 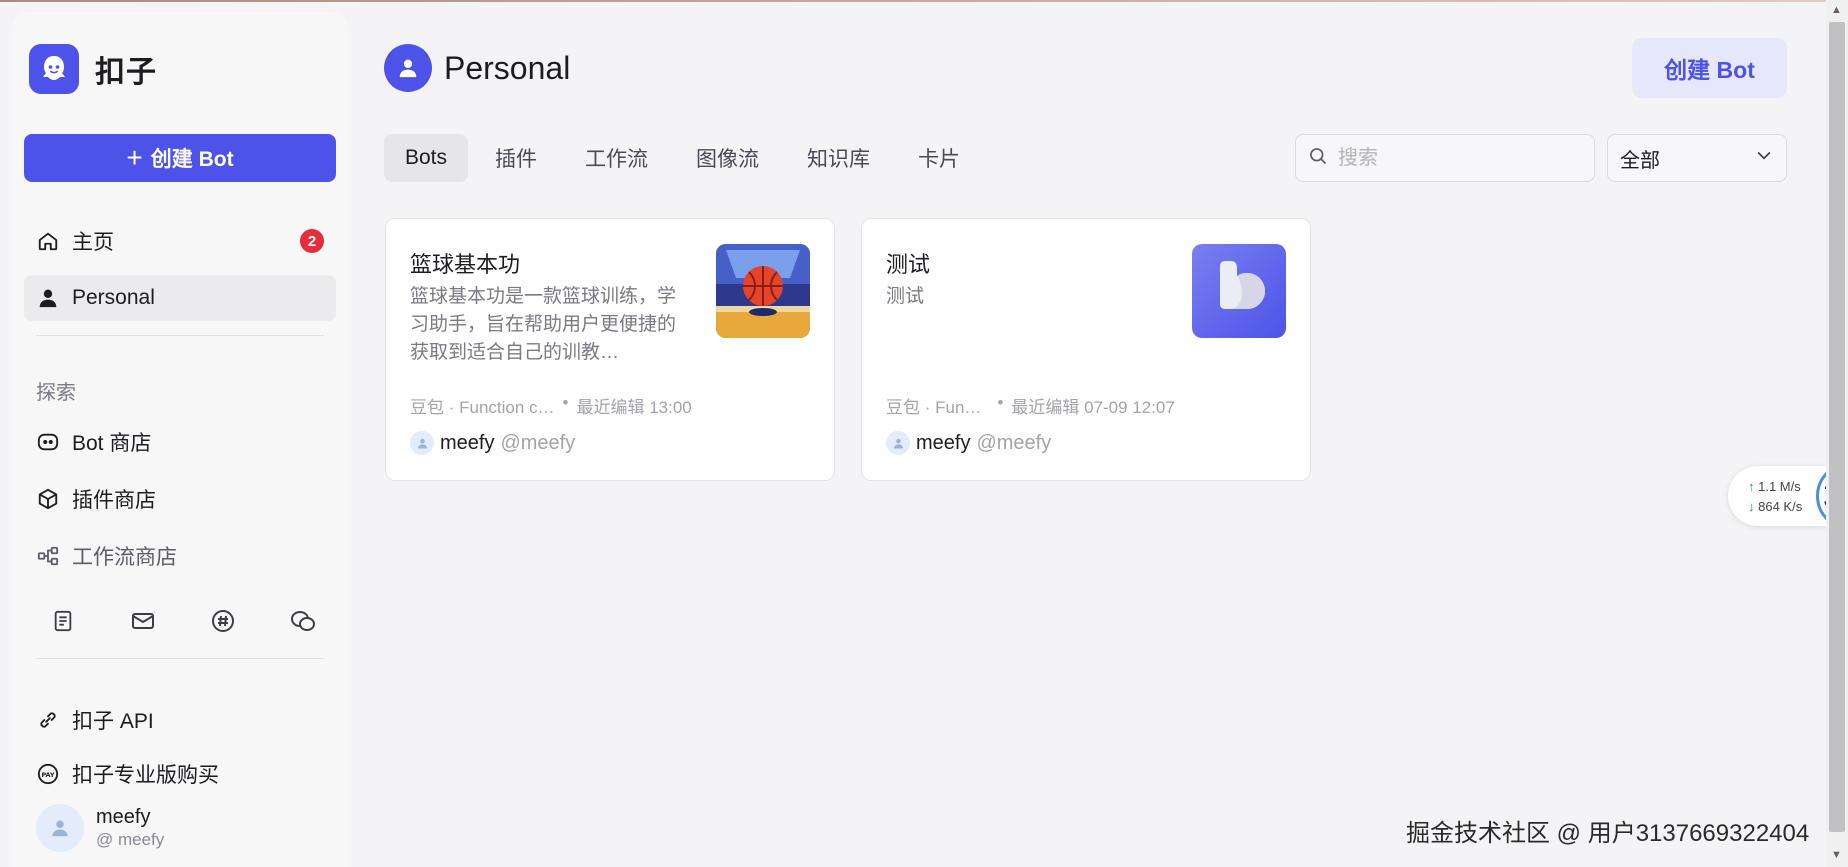 I want to click on brand-name: 扣子, so click(x=126, y=72).